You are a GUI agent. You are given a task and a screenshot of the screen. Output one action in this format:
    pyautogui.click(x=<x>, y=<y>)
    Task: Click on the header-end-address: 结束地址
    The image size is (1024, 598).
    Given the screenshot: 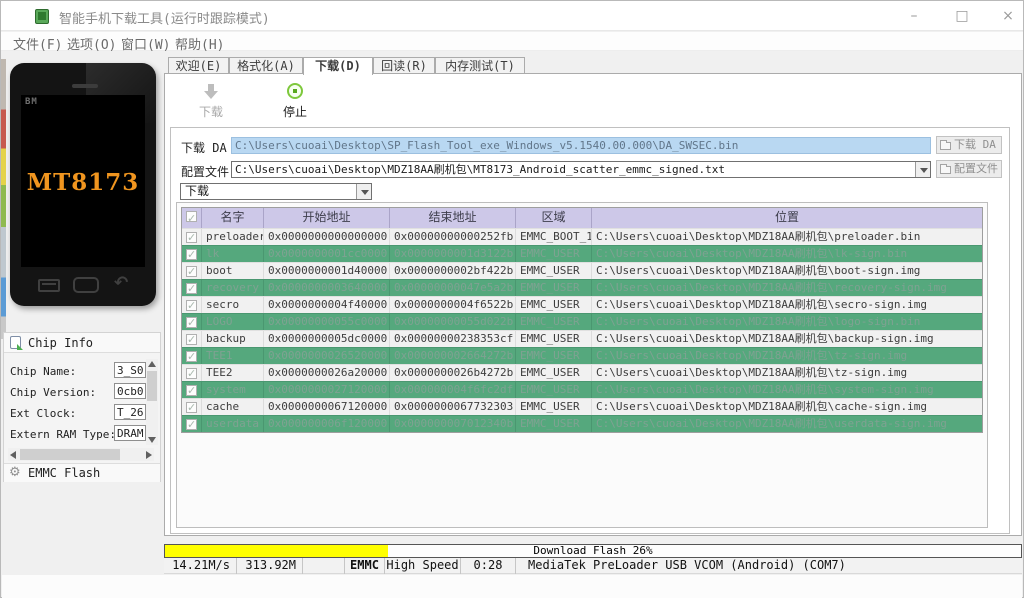 What is the action you would take?
    pyautogui.click(x=453, y=218)
    